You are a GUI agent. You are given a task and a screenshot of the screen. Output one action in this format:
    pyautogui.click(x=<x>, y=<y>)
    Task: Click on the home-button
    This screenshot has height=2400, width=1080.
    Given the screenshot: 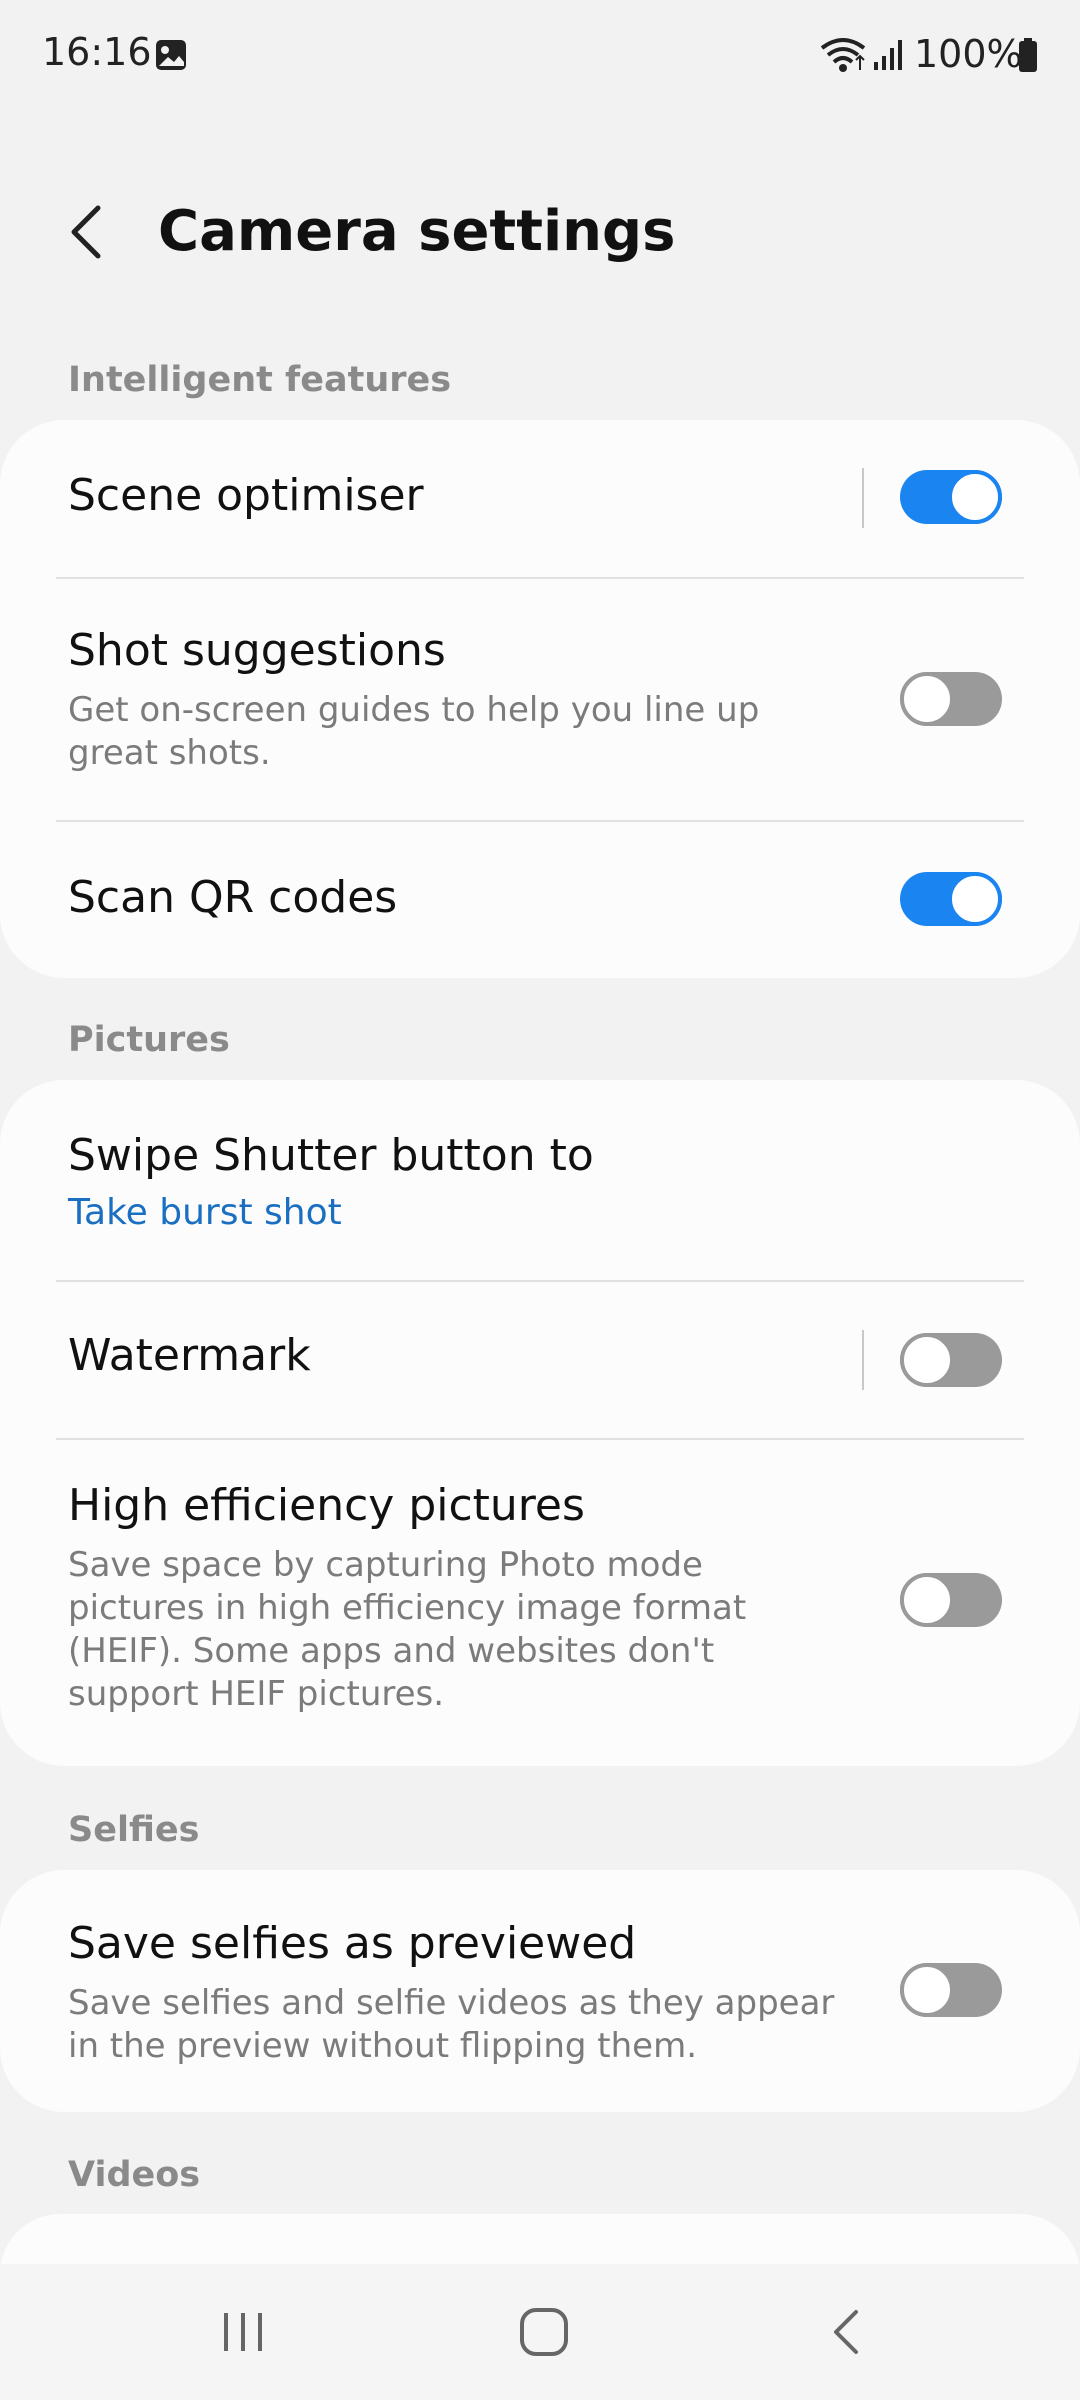 What is the action you would take?
    pyautogui.click(x=544, y=2332)
    